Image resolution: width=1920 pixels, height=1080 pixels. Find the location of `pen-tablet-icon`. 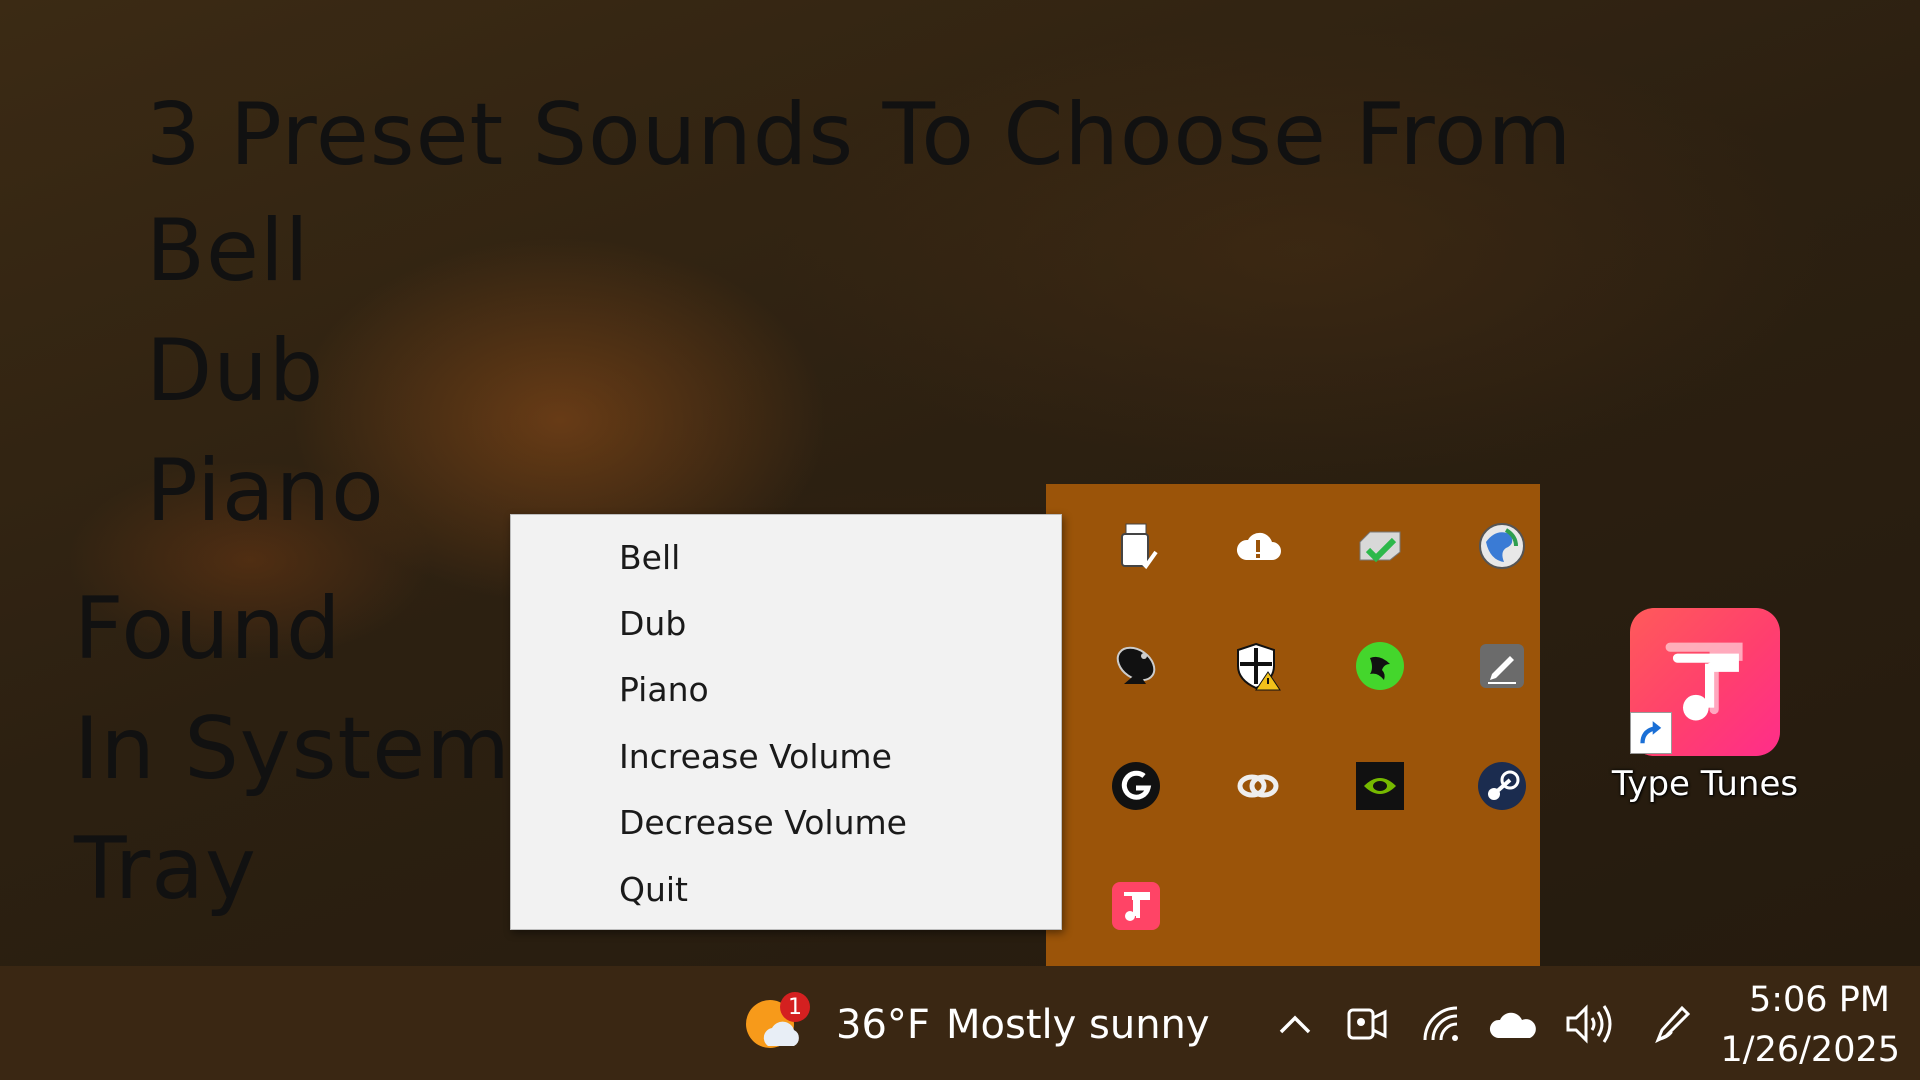

pen-tablet-icon is located at coordinates (1502, 666).